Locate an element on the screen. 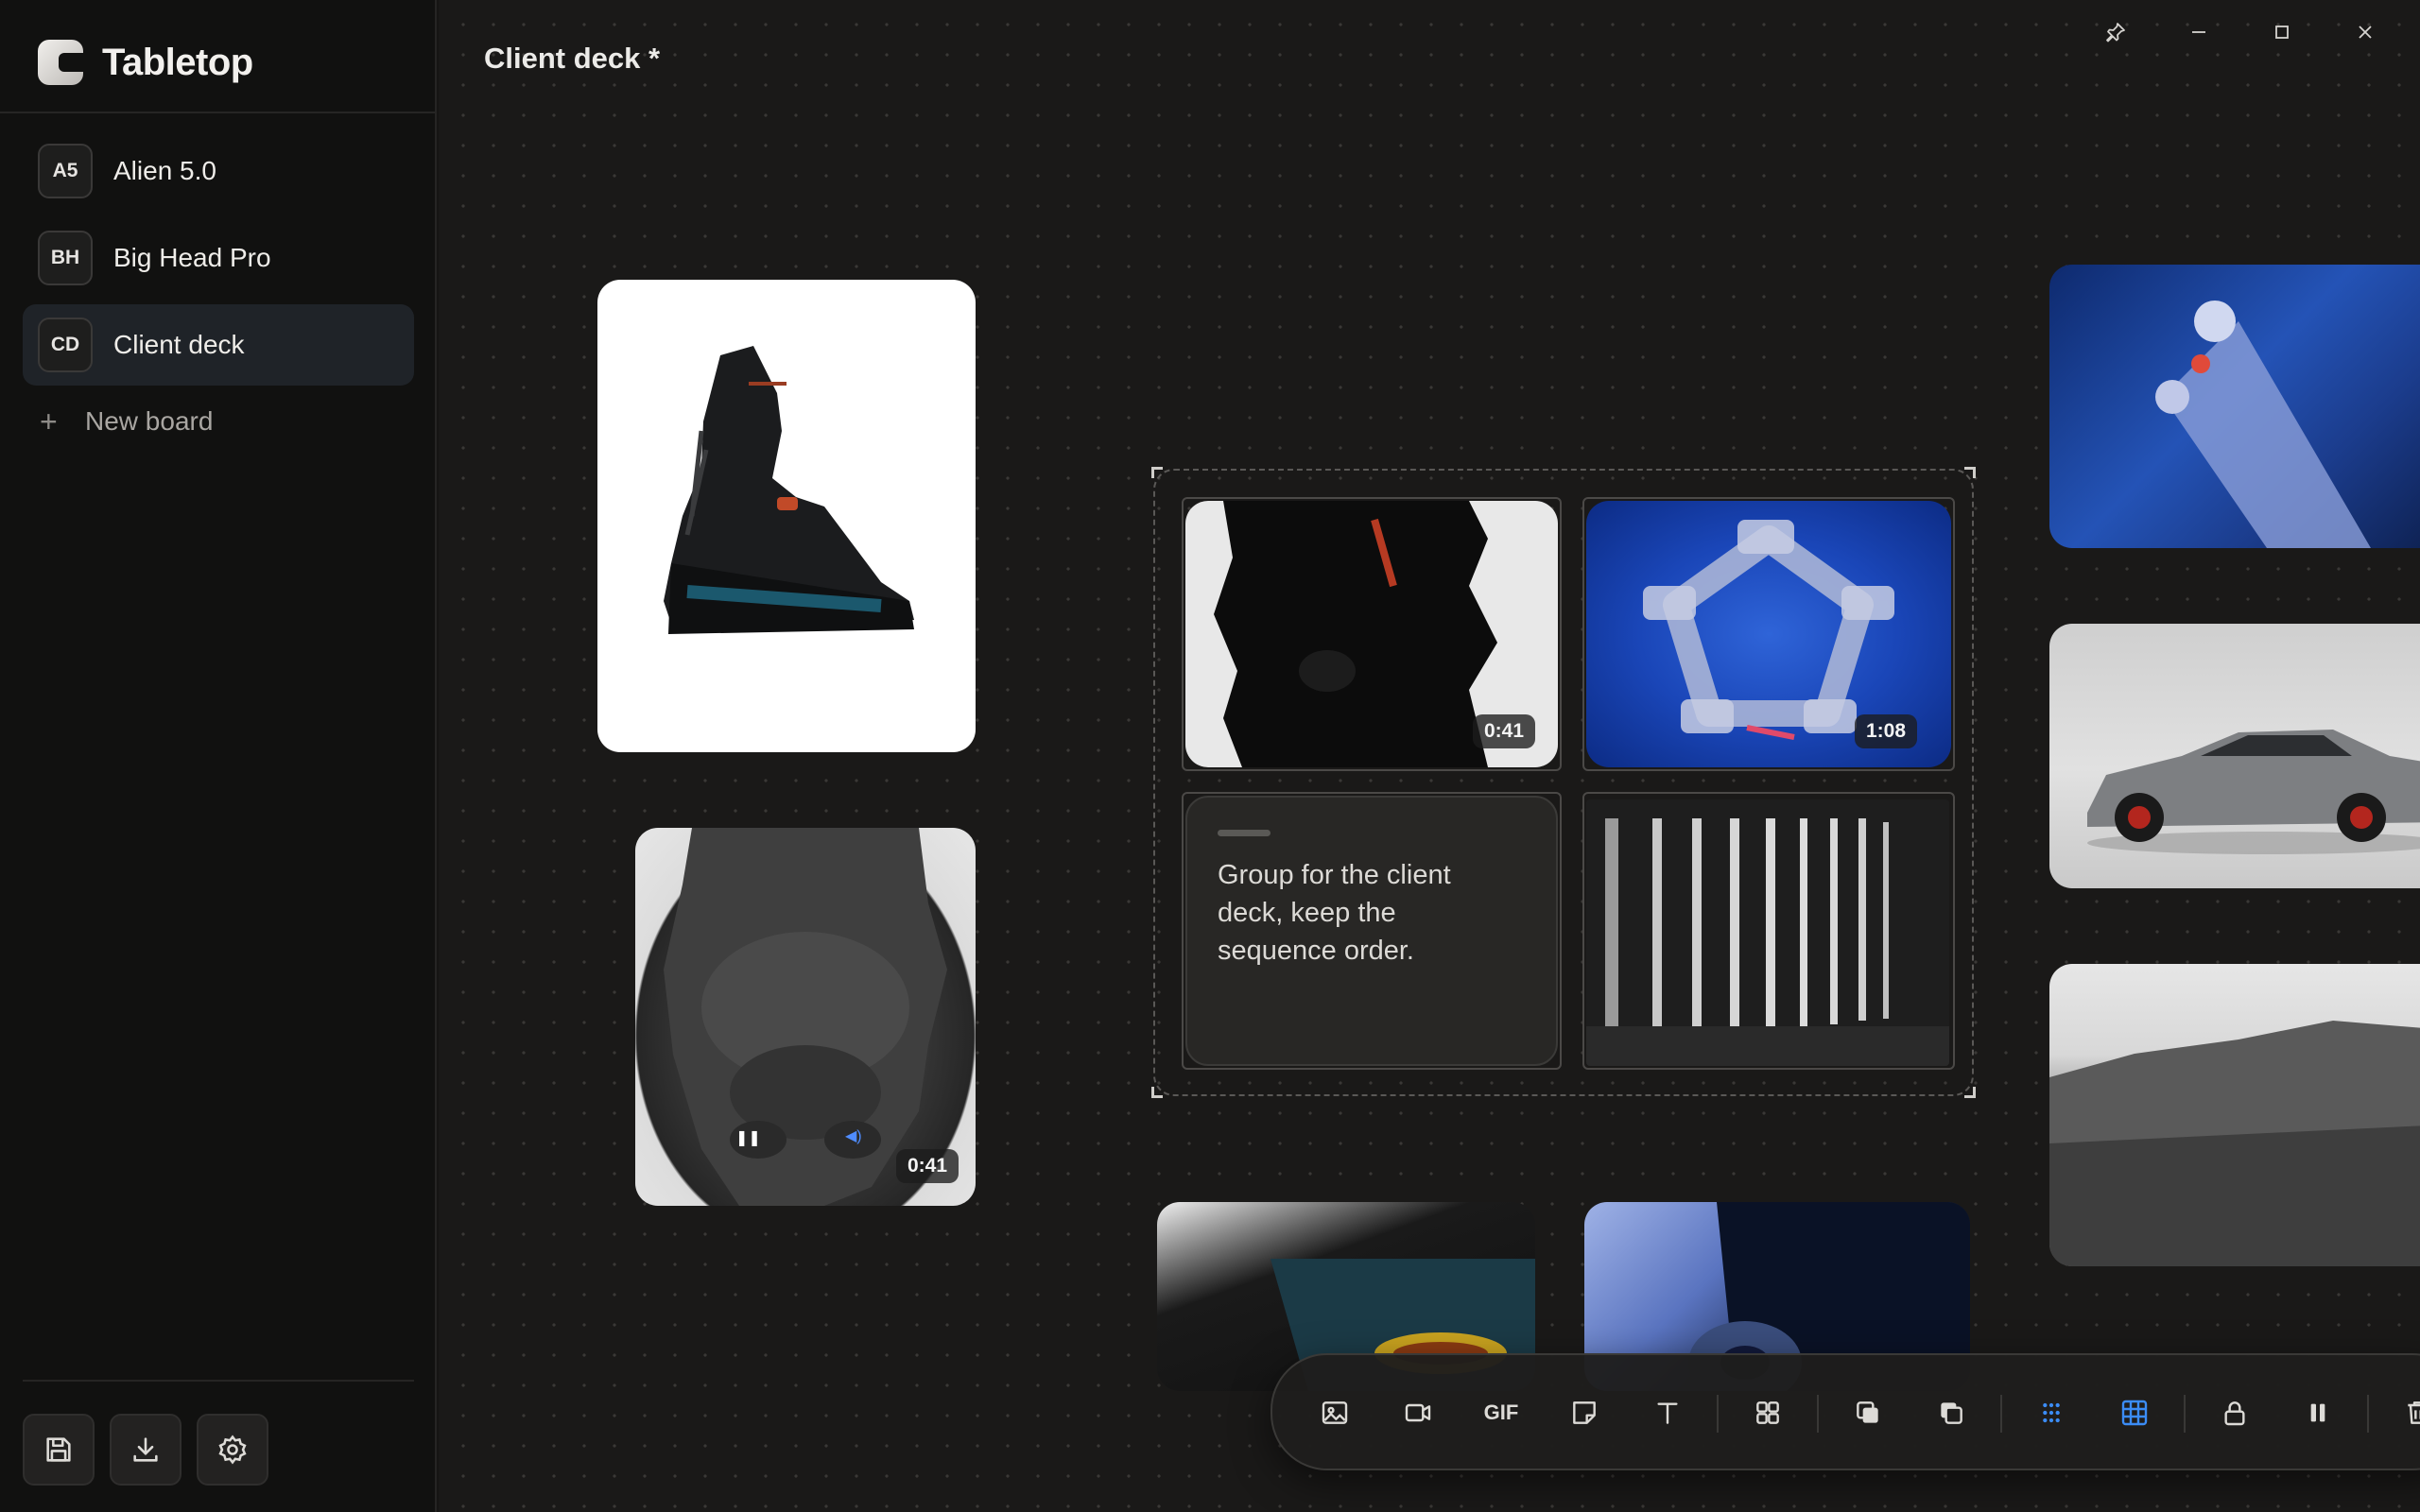 This screenshot has width=2420, height=1512. settings-button is located at coordinates (233, 1450).